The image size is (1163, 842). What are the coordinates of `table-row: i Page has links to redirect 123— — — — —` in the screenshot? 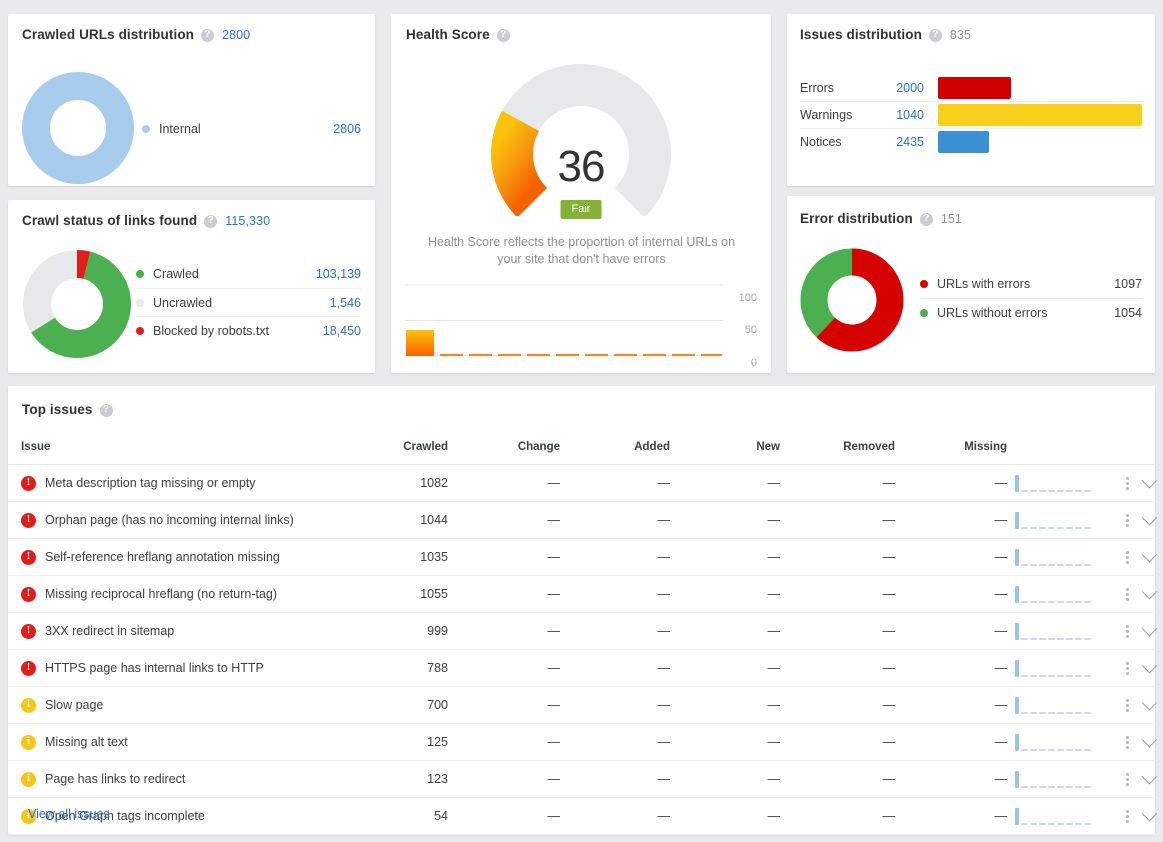 It's located at (585, 779).